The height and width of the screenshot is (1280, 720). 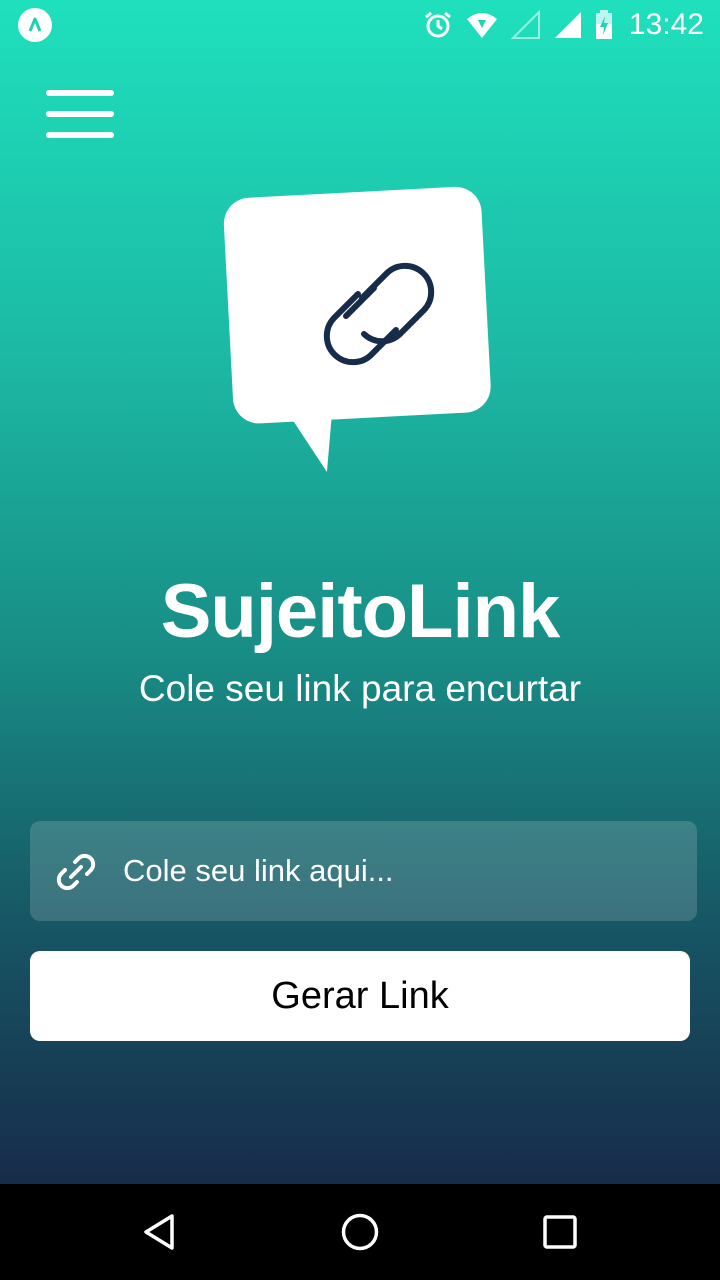 I want to click on app-title: SujeitoLink, so click(x=360, y=611).